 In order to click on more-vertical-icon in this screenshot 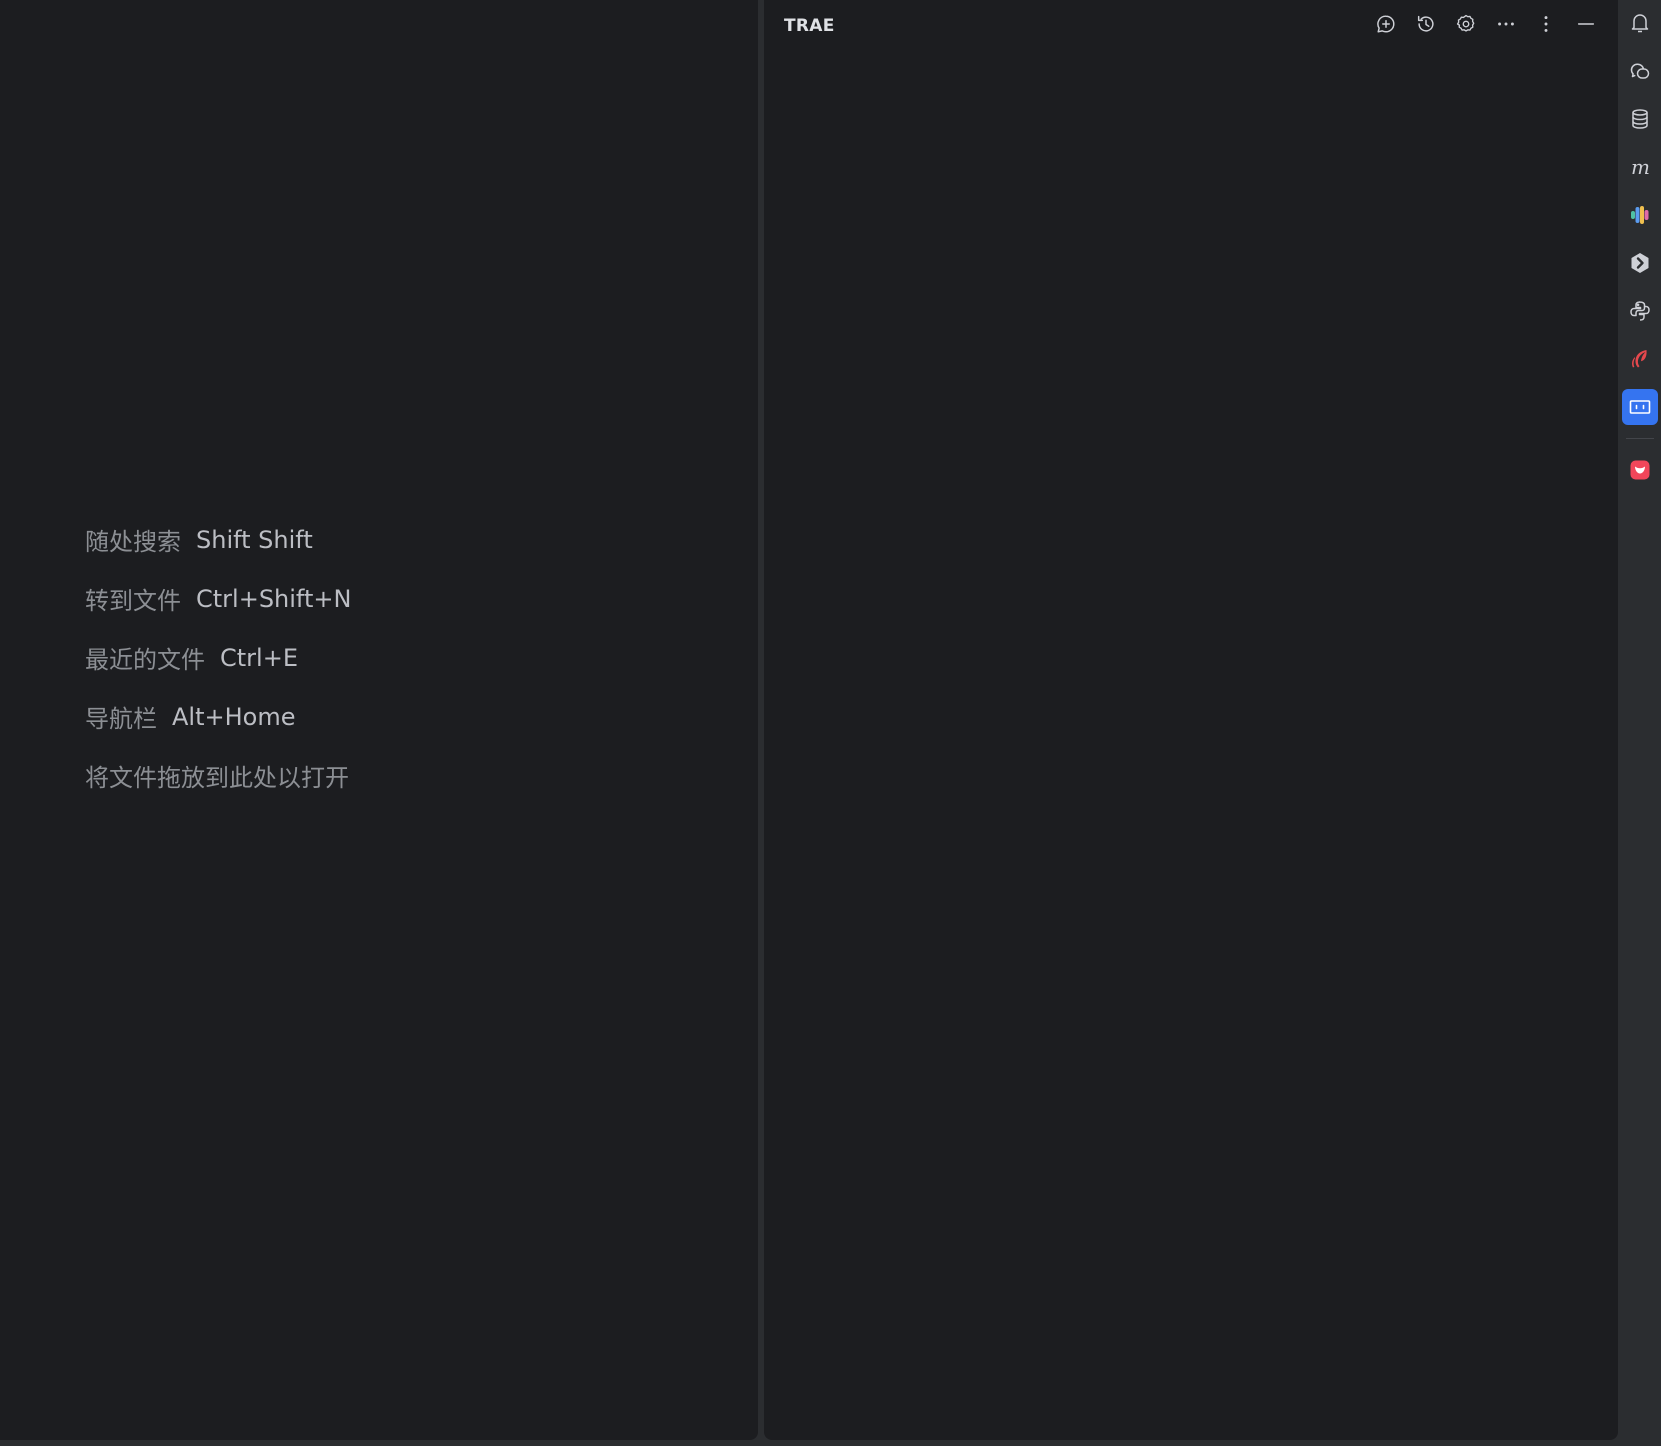, I will do `click(1546, 24)`.